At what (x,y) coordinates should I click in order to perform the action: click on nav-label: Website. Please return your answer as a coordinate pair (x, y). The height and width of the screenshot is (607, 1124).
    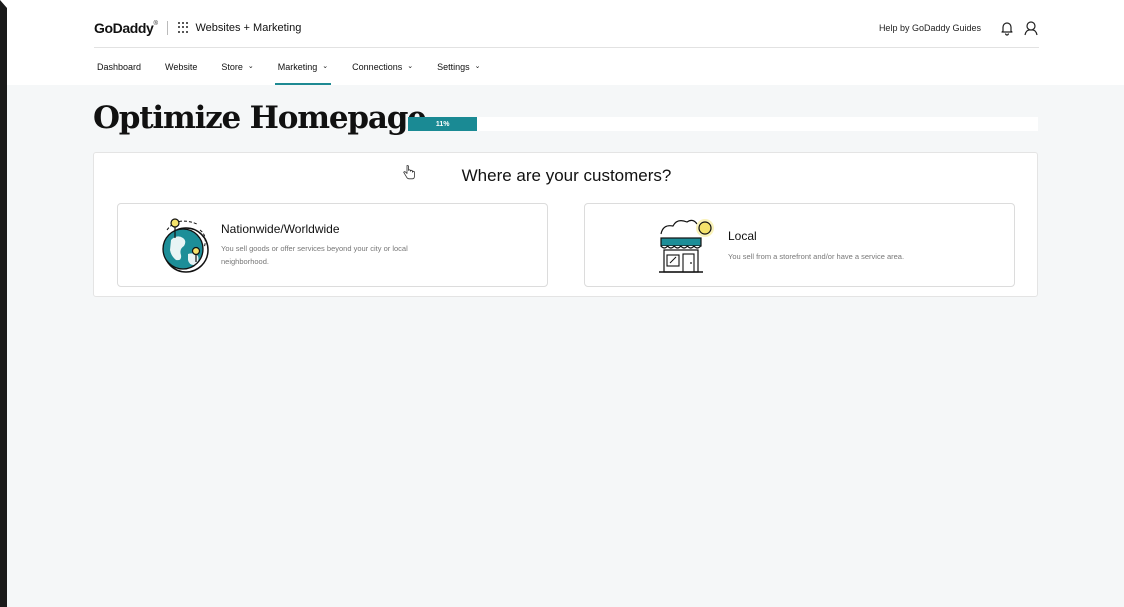
    Looking at the image, I should click on (181, 66).